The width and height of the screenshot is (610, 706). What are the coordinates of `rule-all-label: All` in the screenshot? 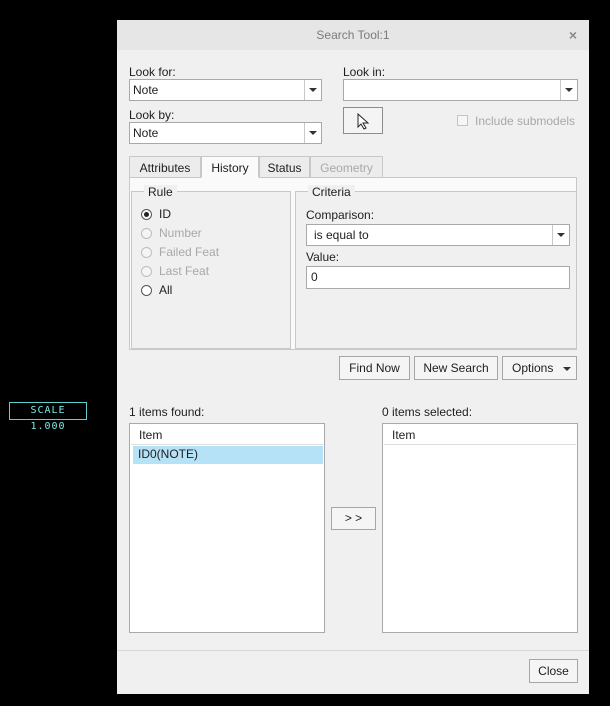 It's located at (166, 290).